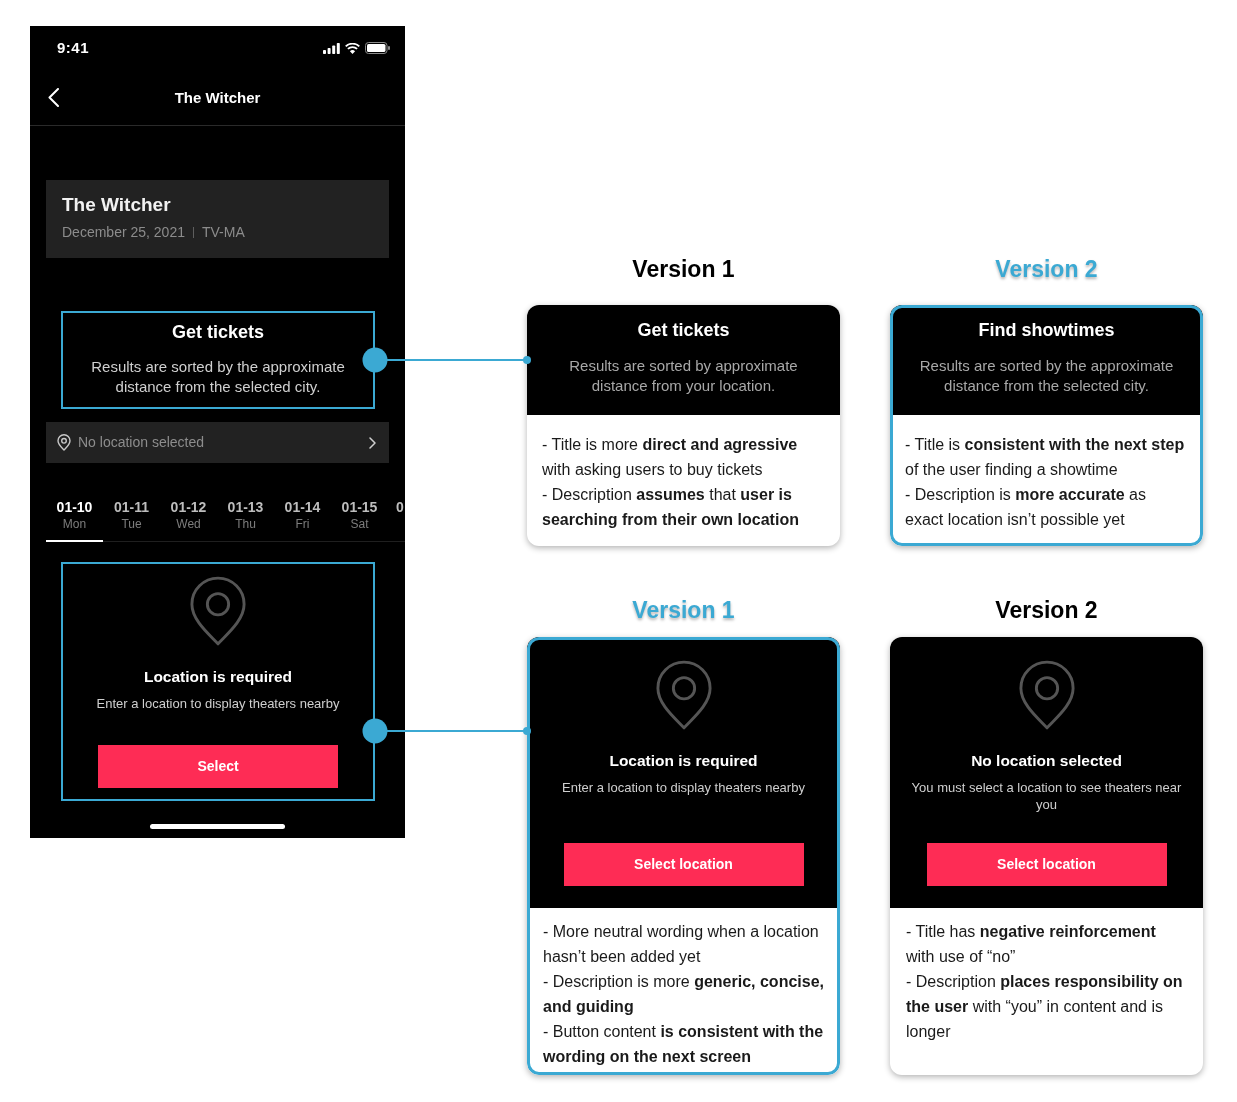 The height and width of the screenshot is (1102, 1237). What do you see at coordinates (123, 232) in the screenshot?
I see `release-date: December 25, 2021` at bounding box center [123, 232].